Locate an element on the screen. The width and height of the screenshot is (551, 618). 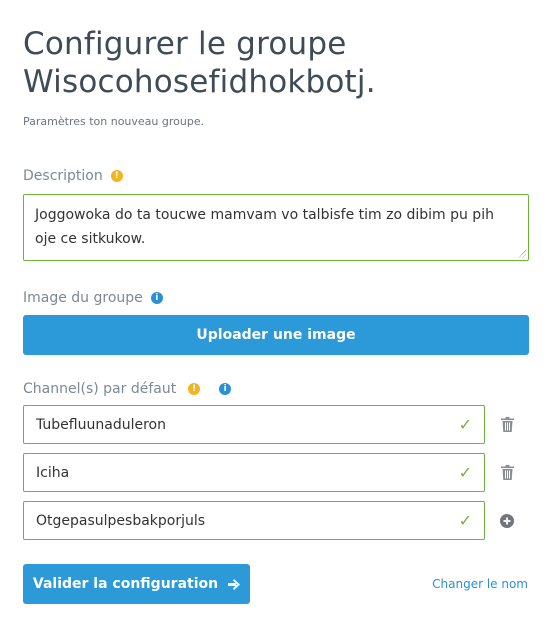
channel-value: Otgepasulpesbakporjuls is located at coordinates (121, 520).